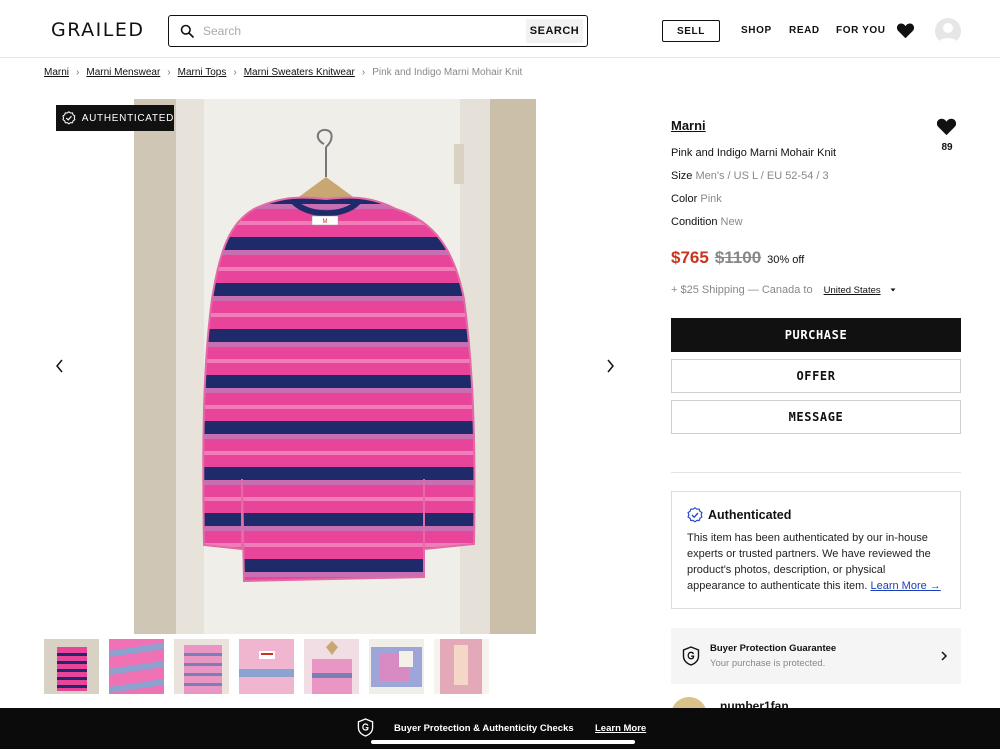 Image resolution: width=1000 pixels, height=749 pixels. Describe the element at coordinates (816, 701) in the screenshot. I see `seller-row: number1fan` at that location.